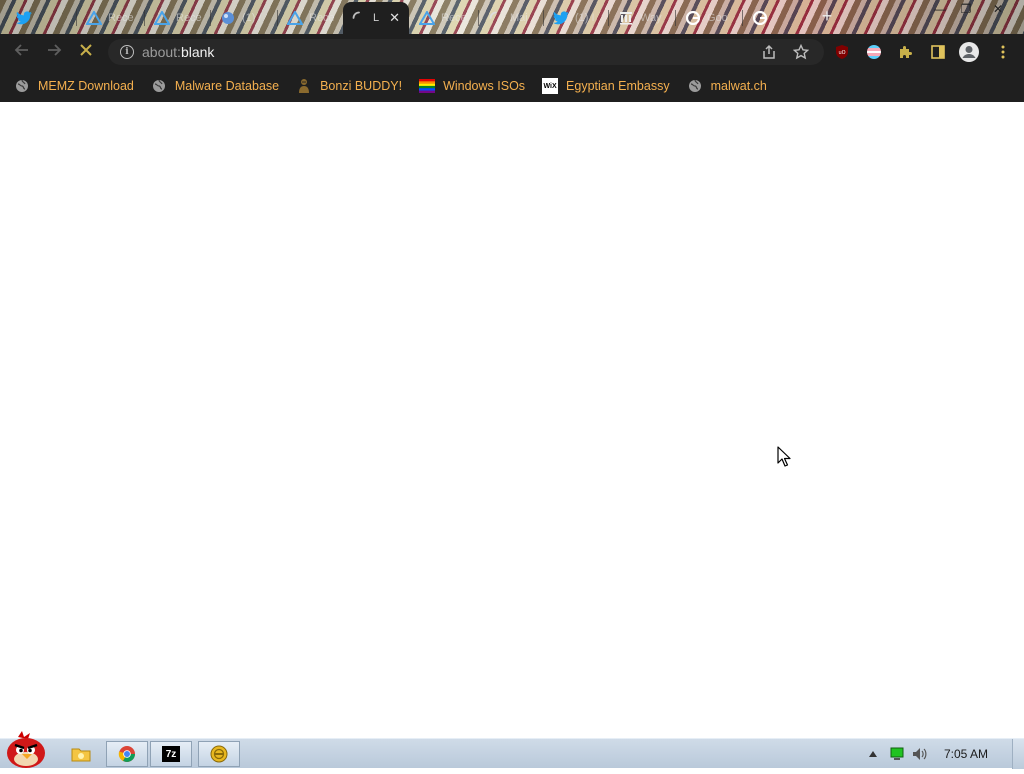 The width and height of the screenshot is (1024, 774). I want to click on extensions-puzzle-icon, so click(906, 52).